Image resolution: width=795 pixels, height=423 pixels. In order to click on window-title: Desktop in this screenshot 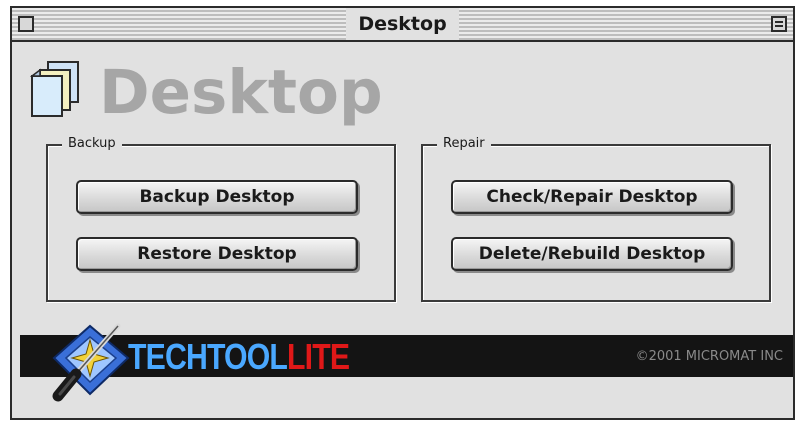, I will do `click(402, 24)`.